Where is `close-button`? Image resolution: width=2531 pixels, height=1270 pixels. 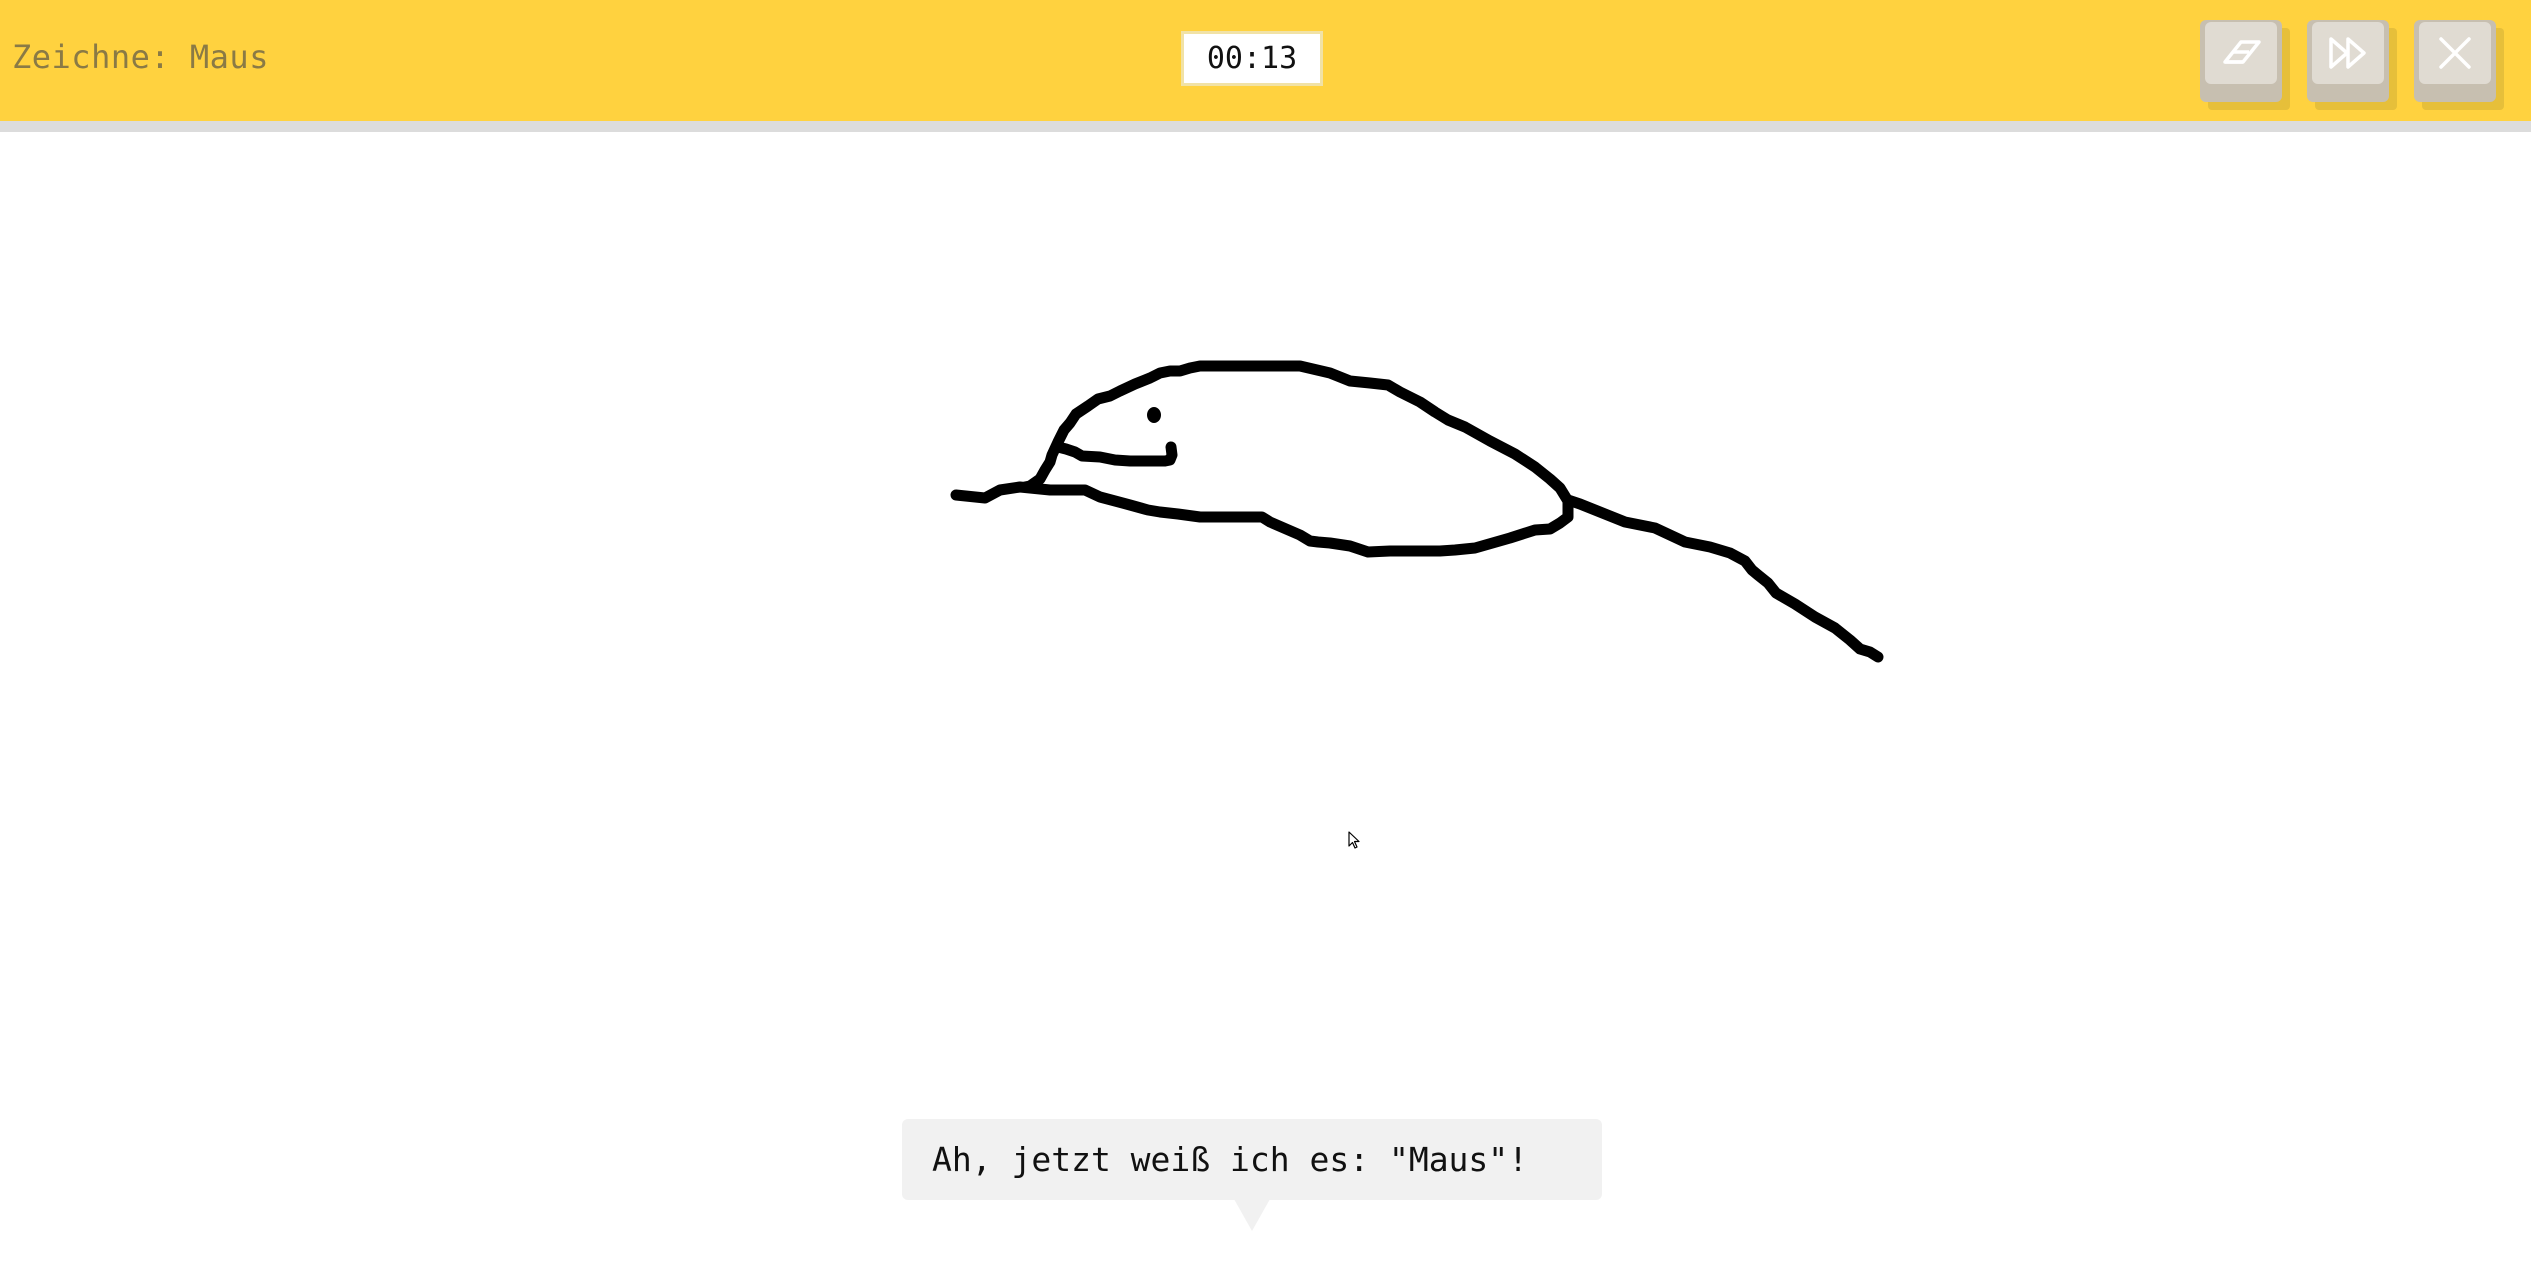 close-button is located at coordinates (2459, 65).